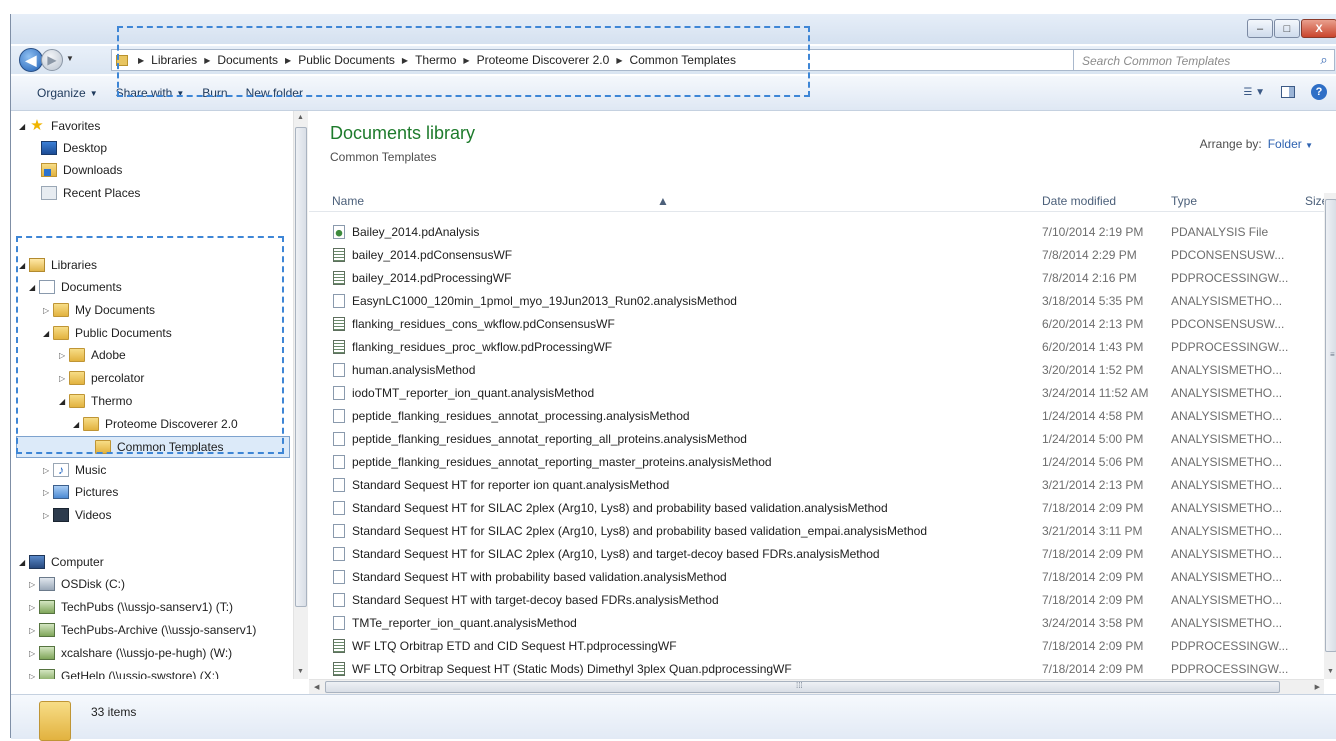 This screenshot has width=1336, height=741. I want to click on nav-scrollbar: ▲ ▼, so click(300, 395).